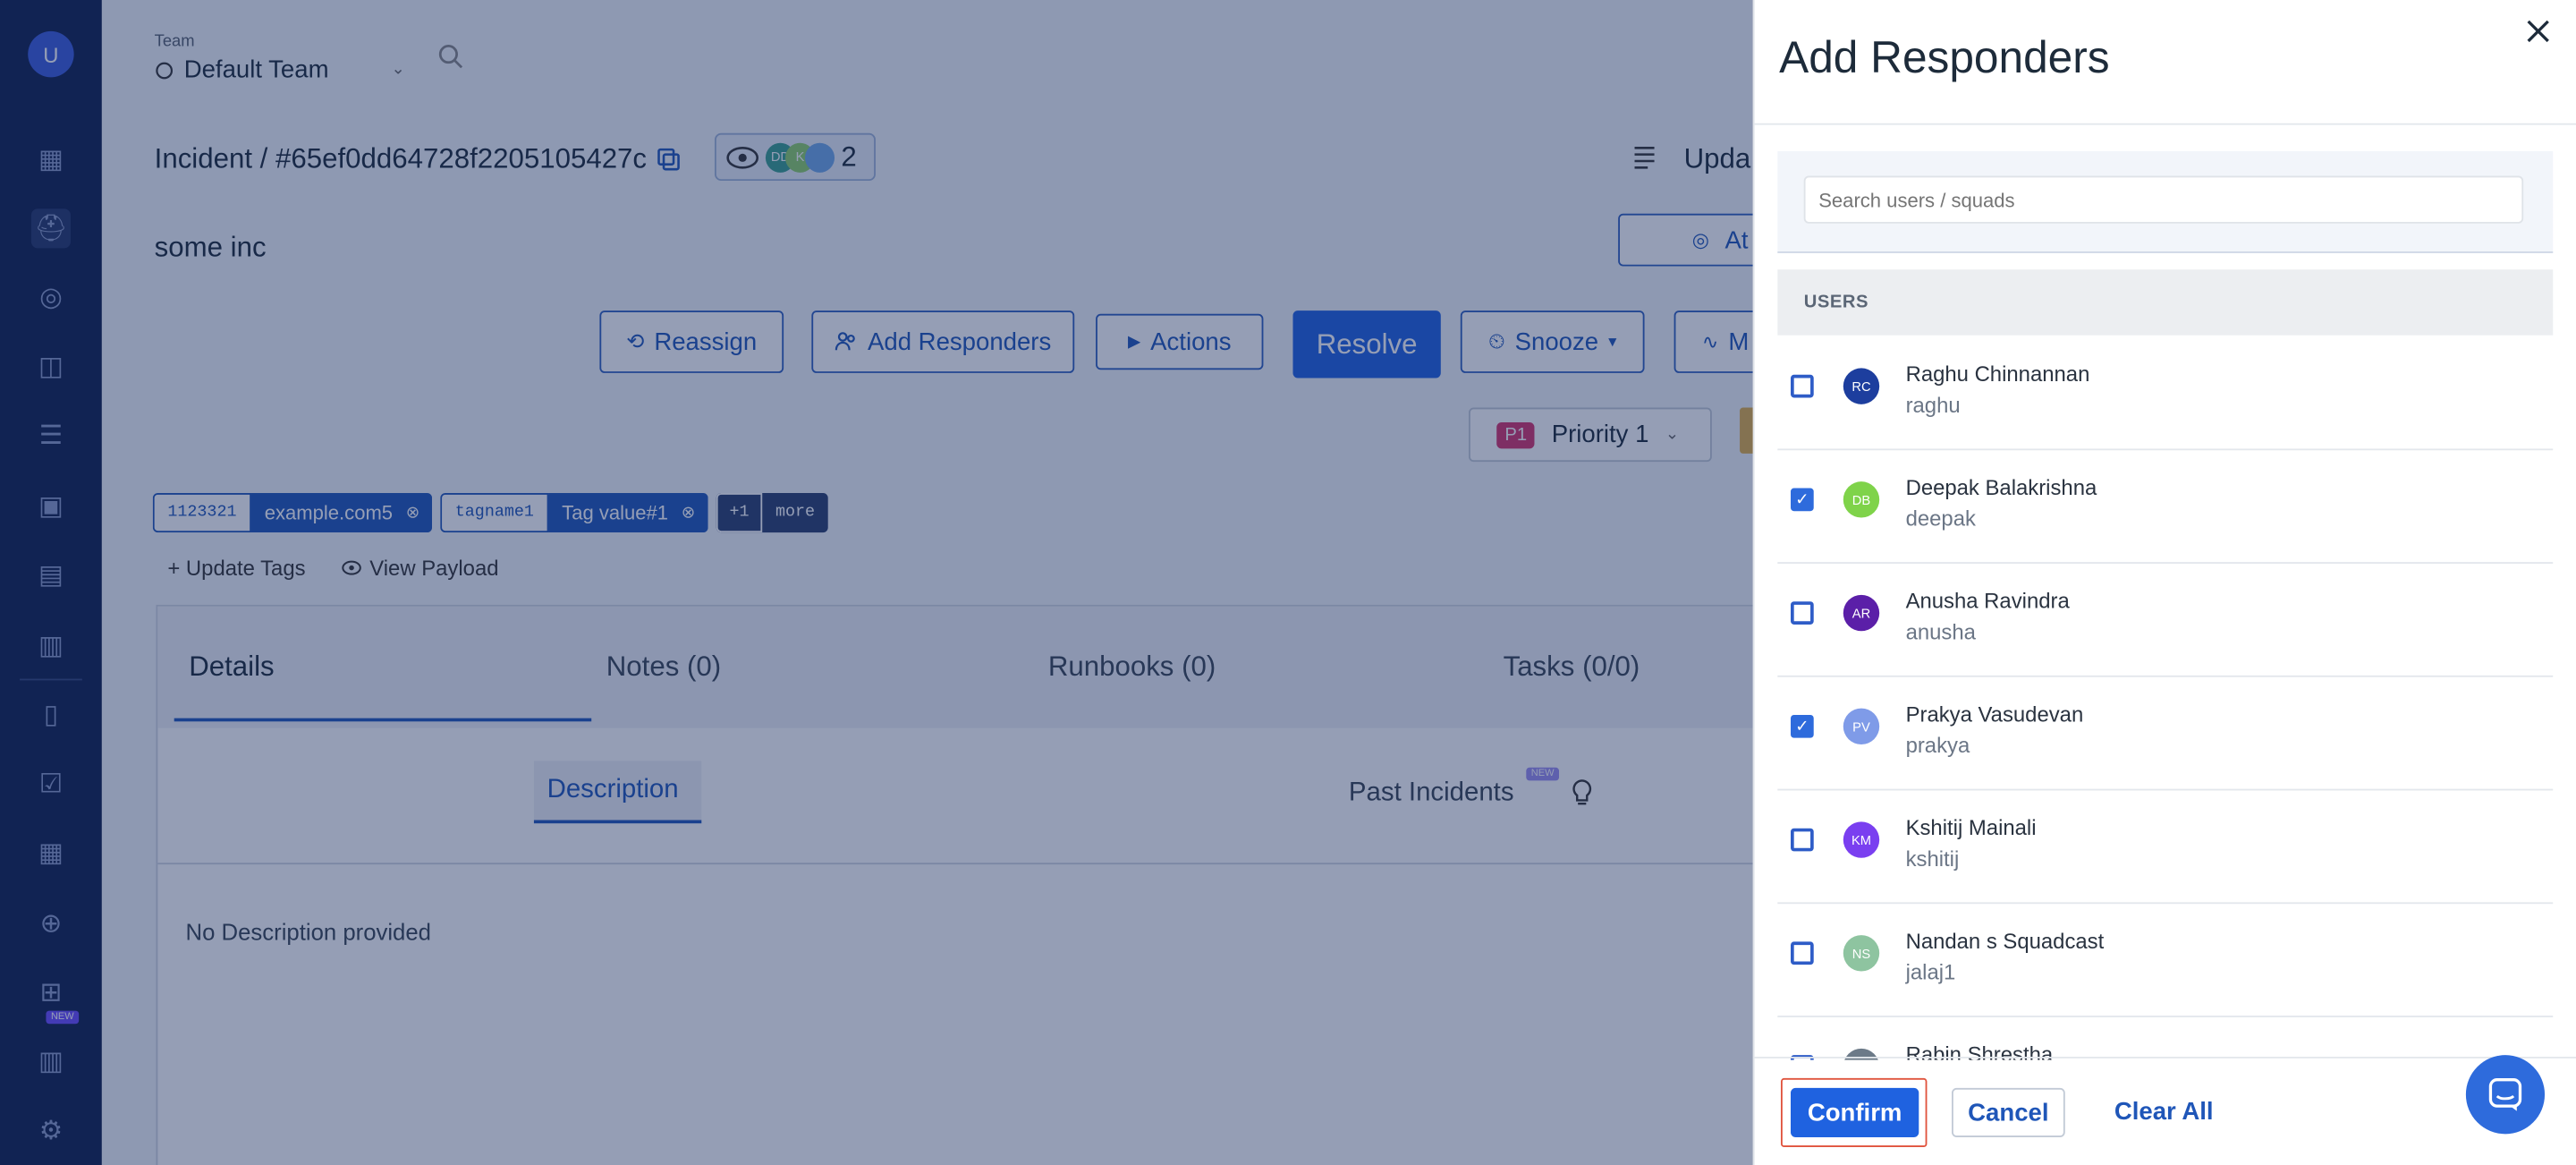 This screenshot has width=2576, height=1165. I want to click on clear-all-button: Clear All, so click(2164, 1112).